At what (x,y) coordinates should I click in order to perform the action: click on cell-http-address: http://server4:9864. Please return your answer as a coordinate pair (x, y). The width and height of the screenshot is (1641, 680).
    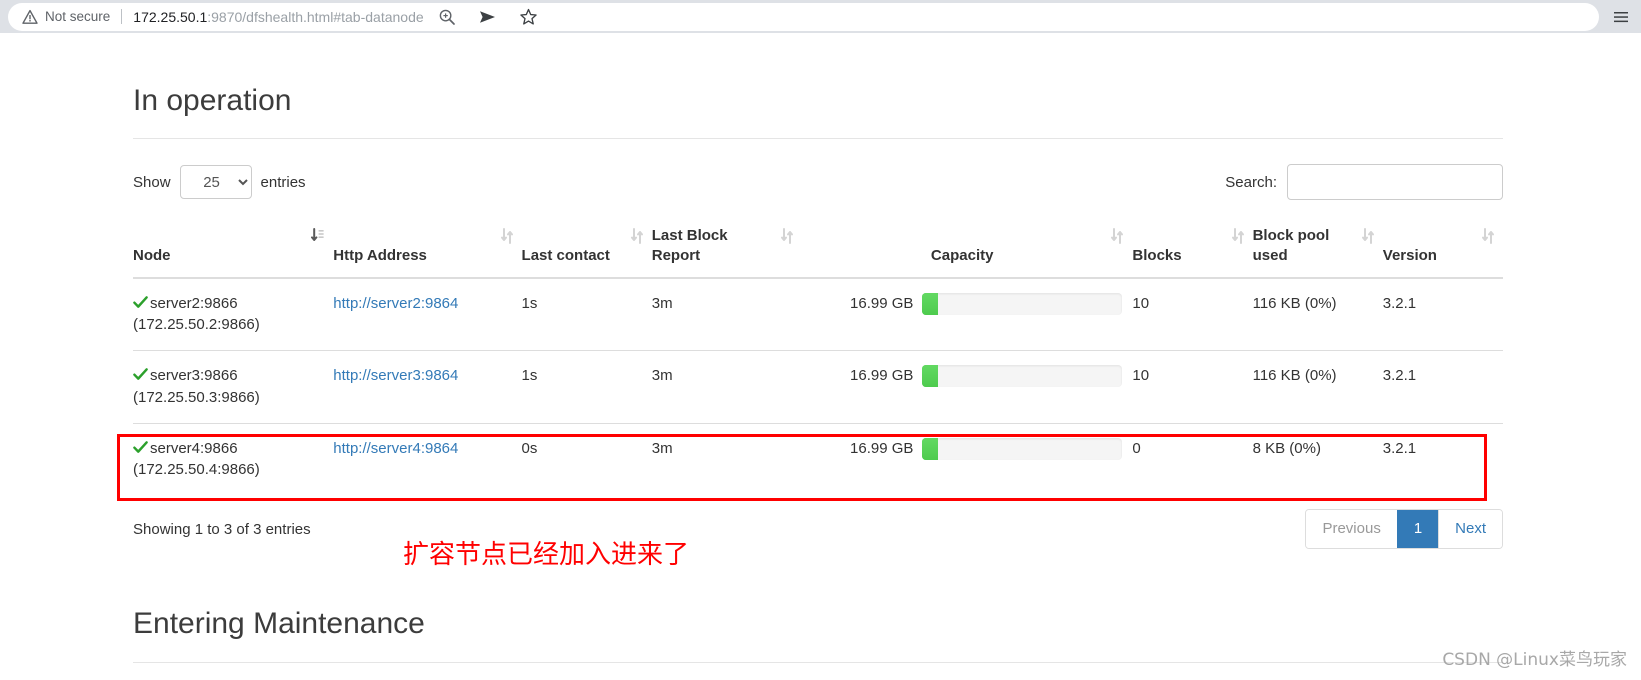
    Looking at the image, I should click on (427, 458).